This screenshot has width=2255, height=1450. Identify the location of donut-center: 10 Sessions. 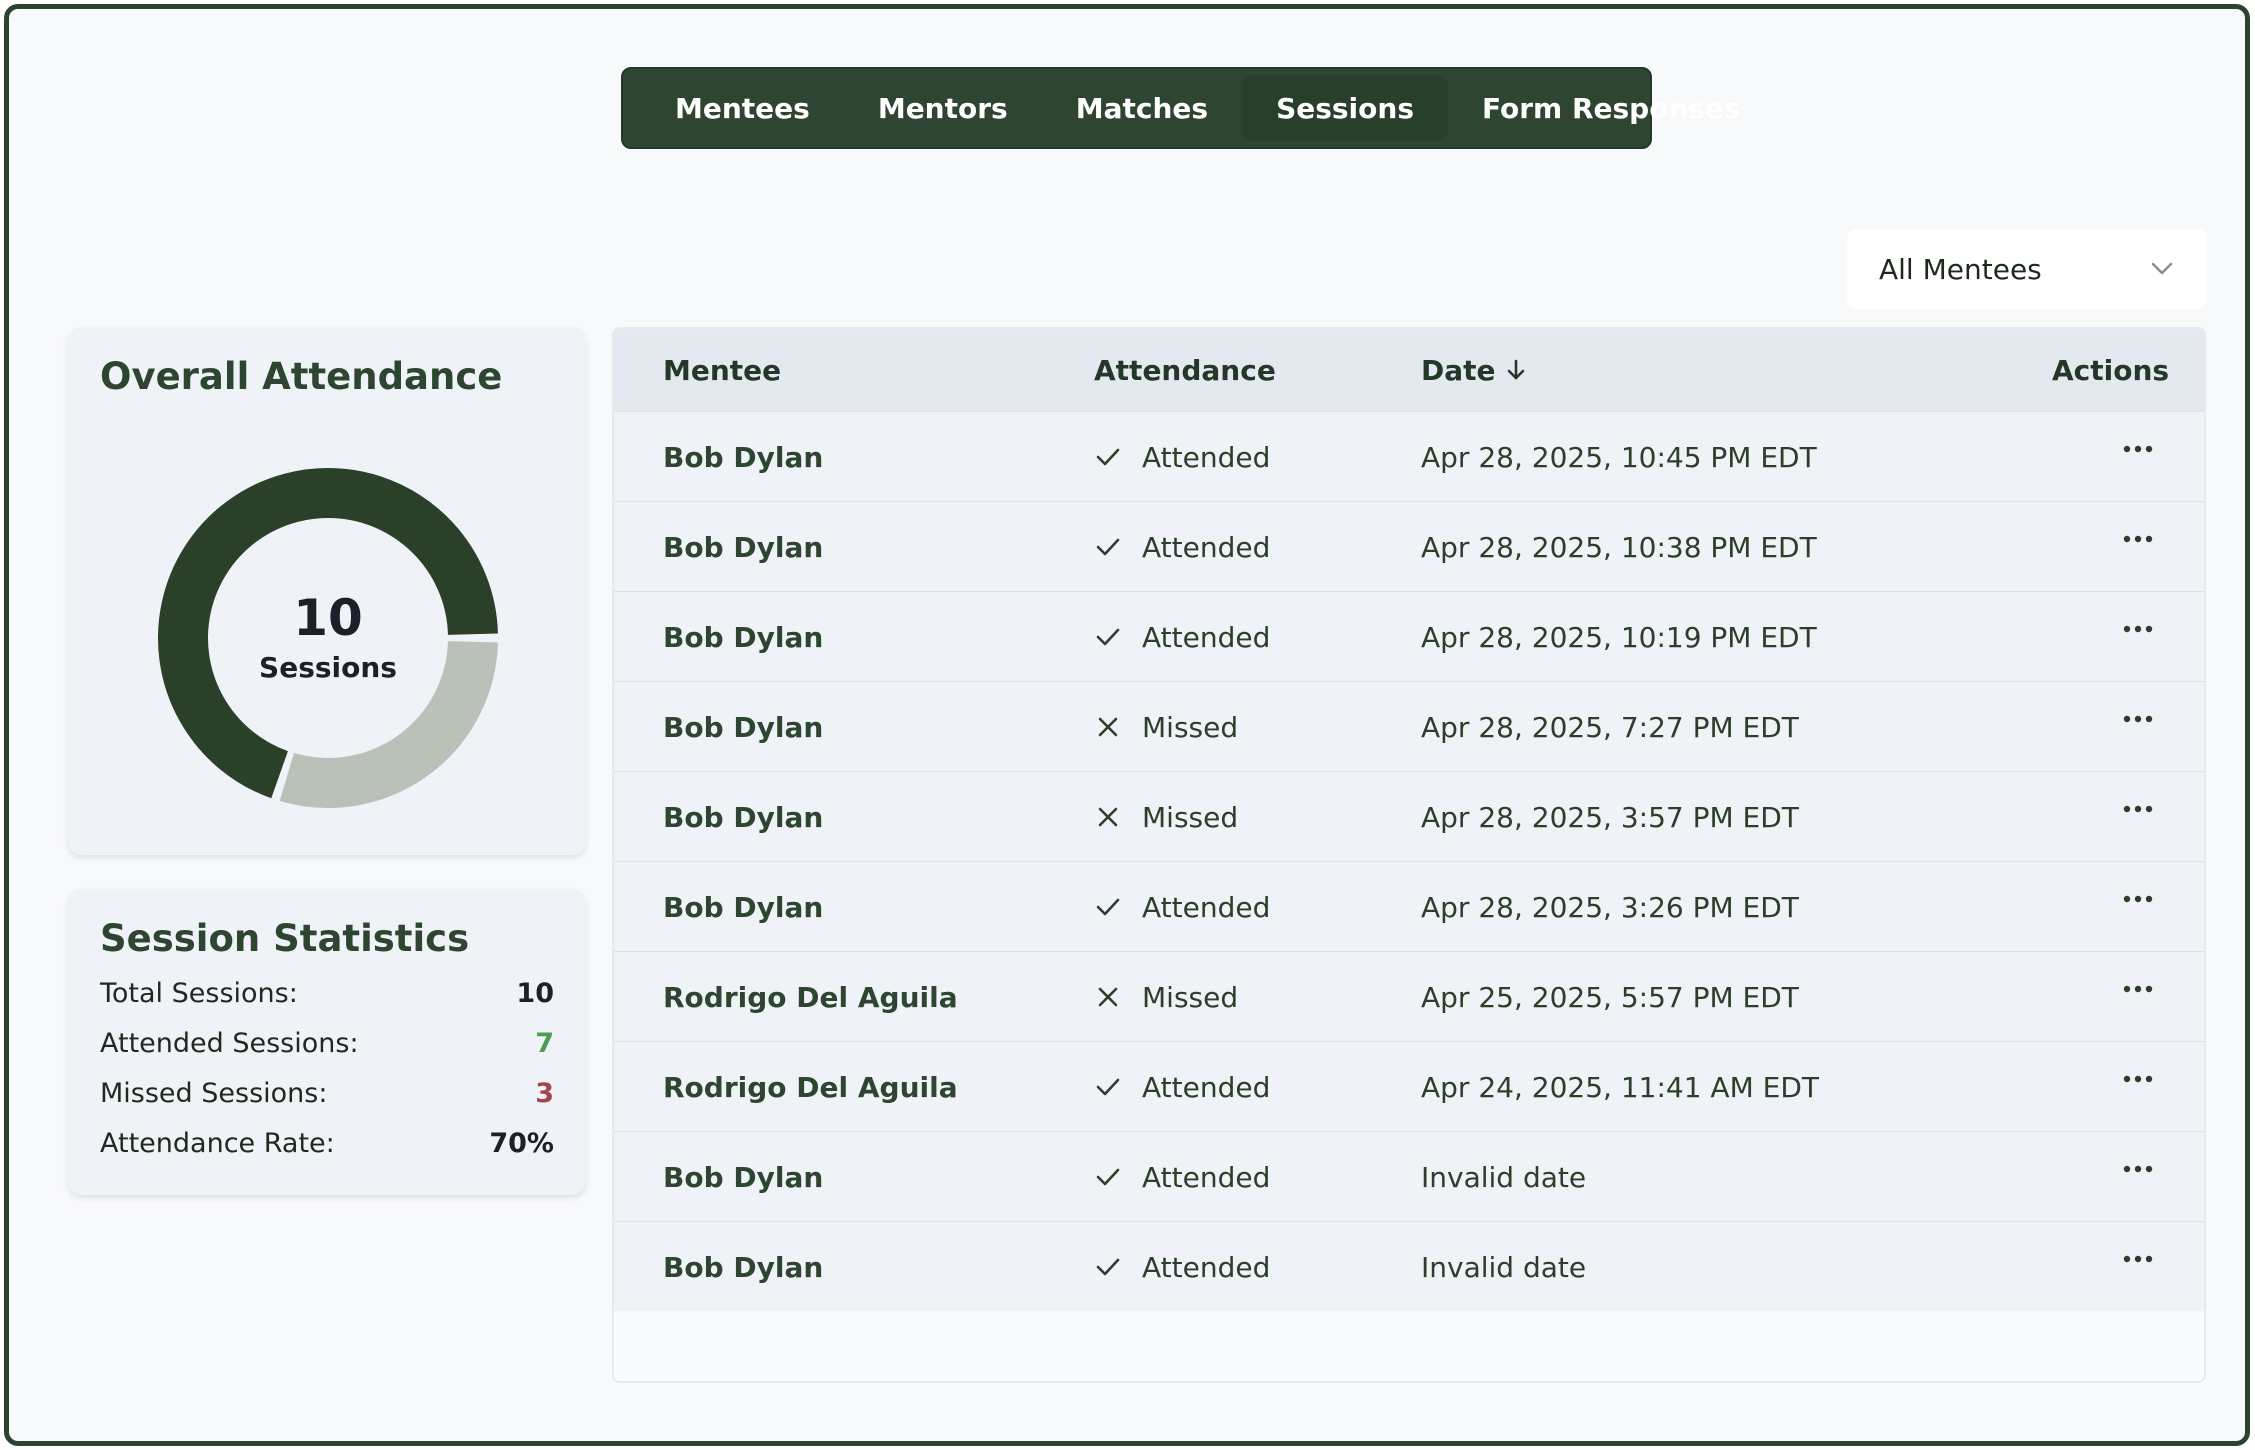
(328, 638).